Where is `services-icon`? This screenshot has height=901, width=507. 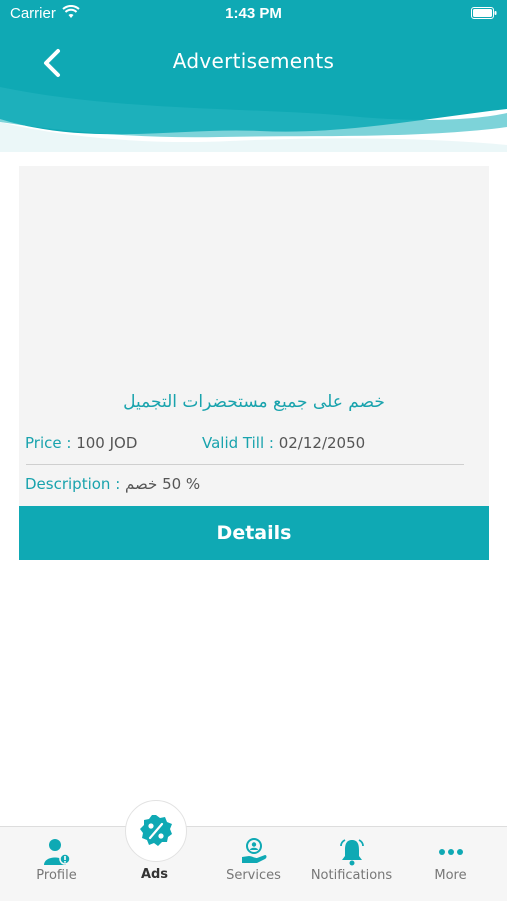
services-icon is located at coordinates (253, 850).